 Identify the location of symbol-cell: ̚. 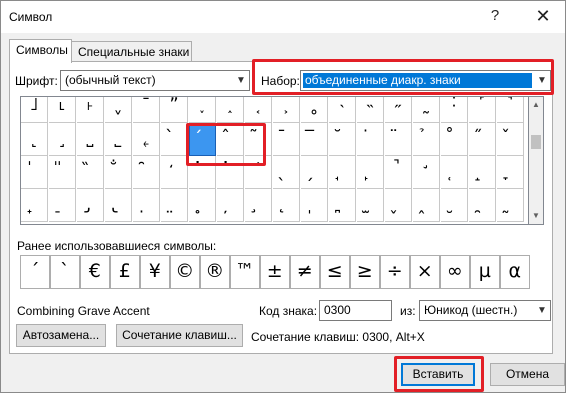
(398, 172).